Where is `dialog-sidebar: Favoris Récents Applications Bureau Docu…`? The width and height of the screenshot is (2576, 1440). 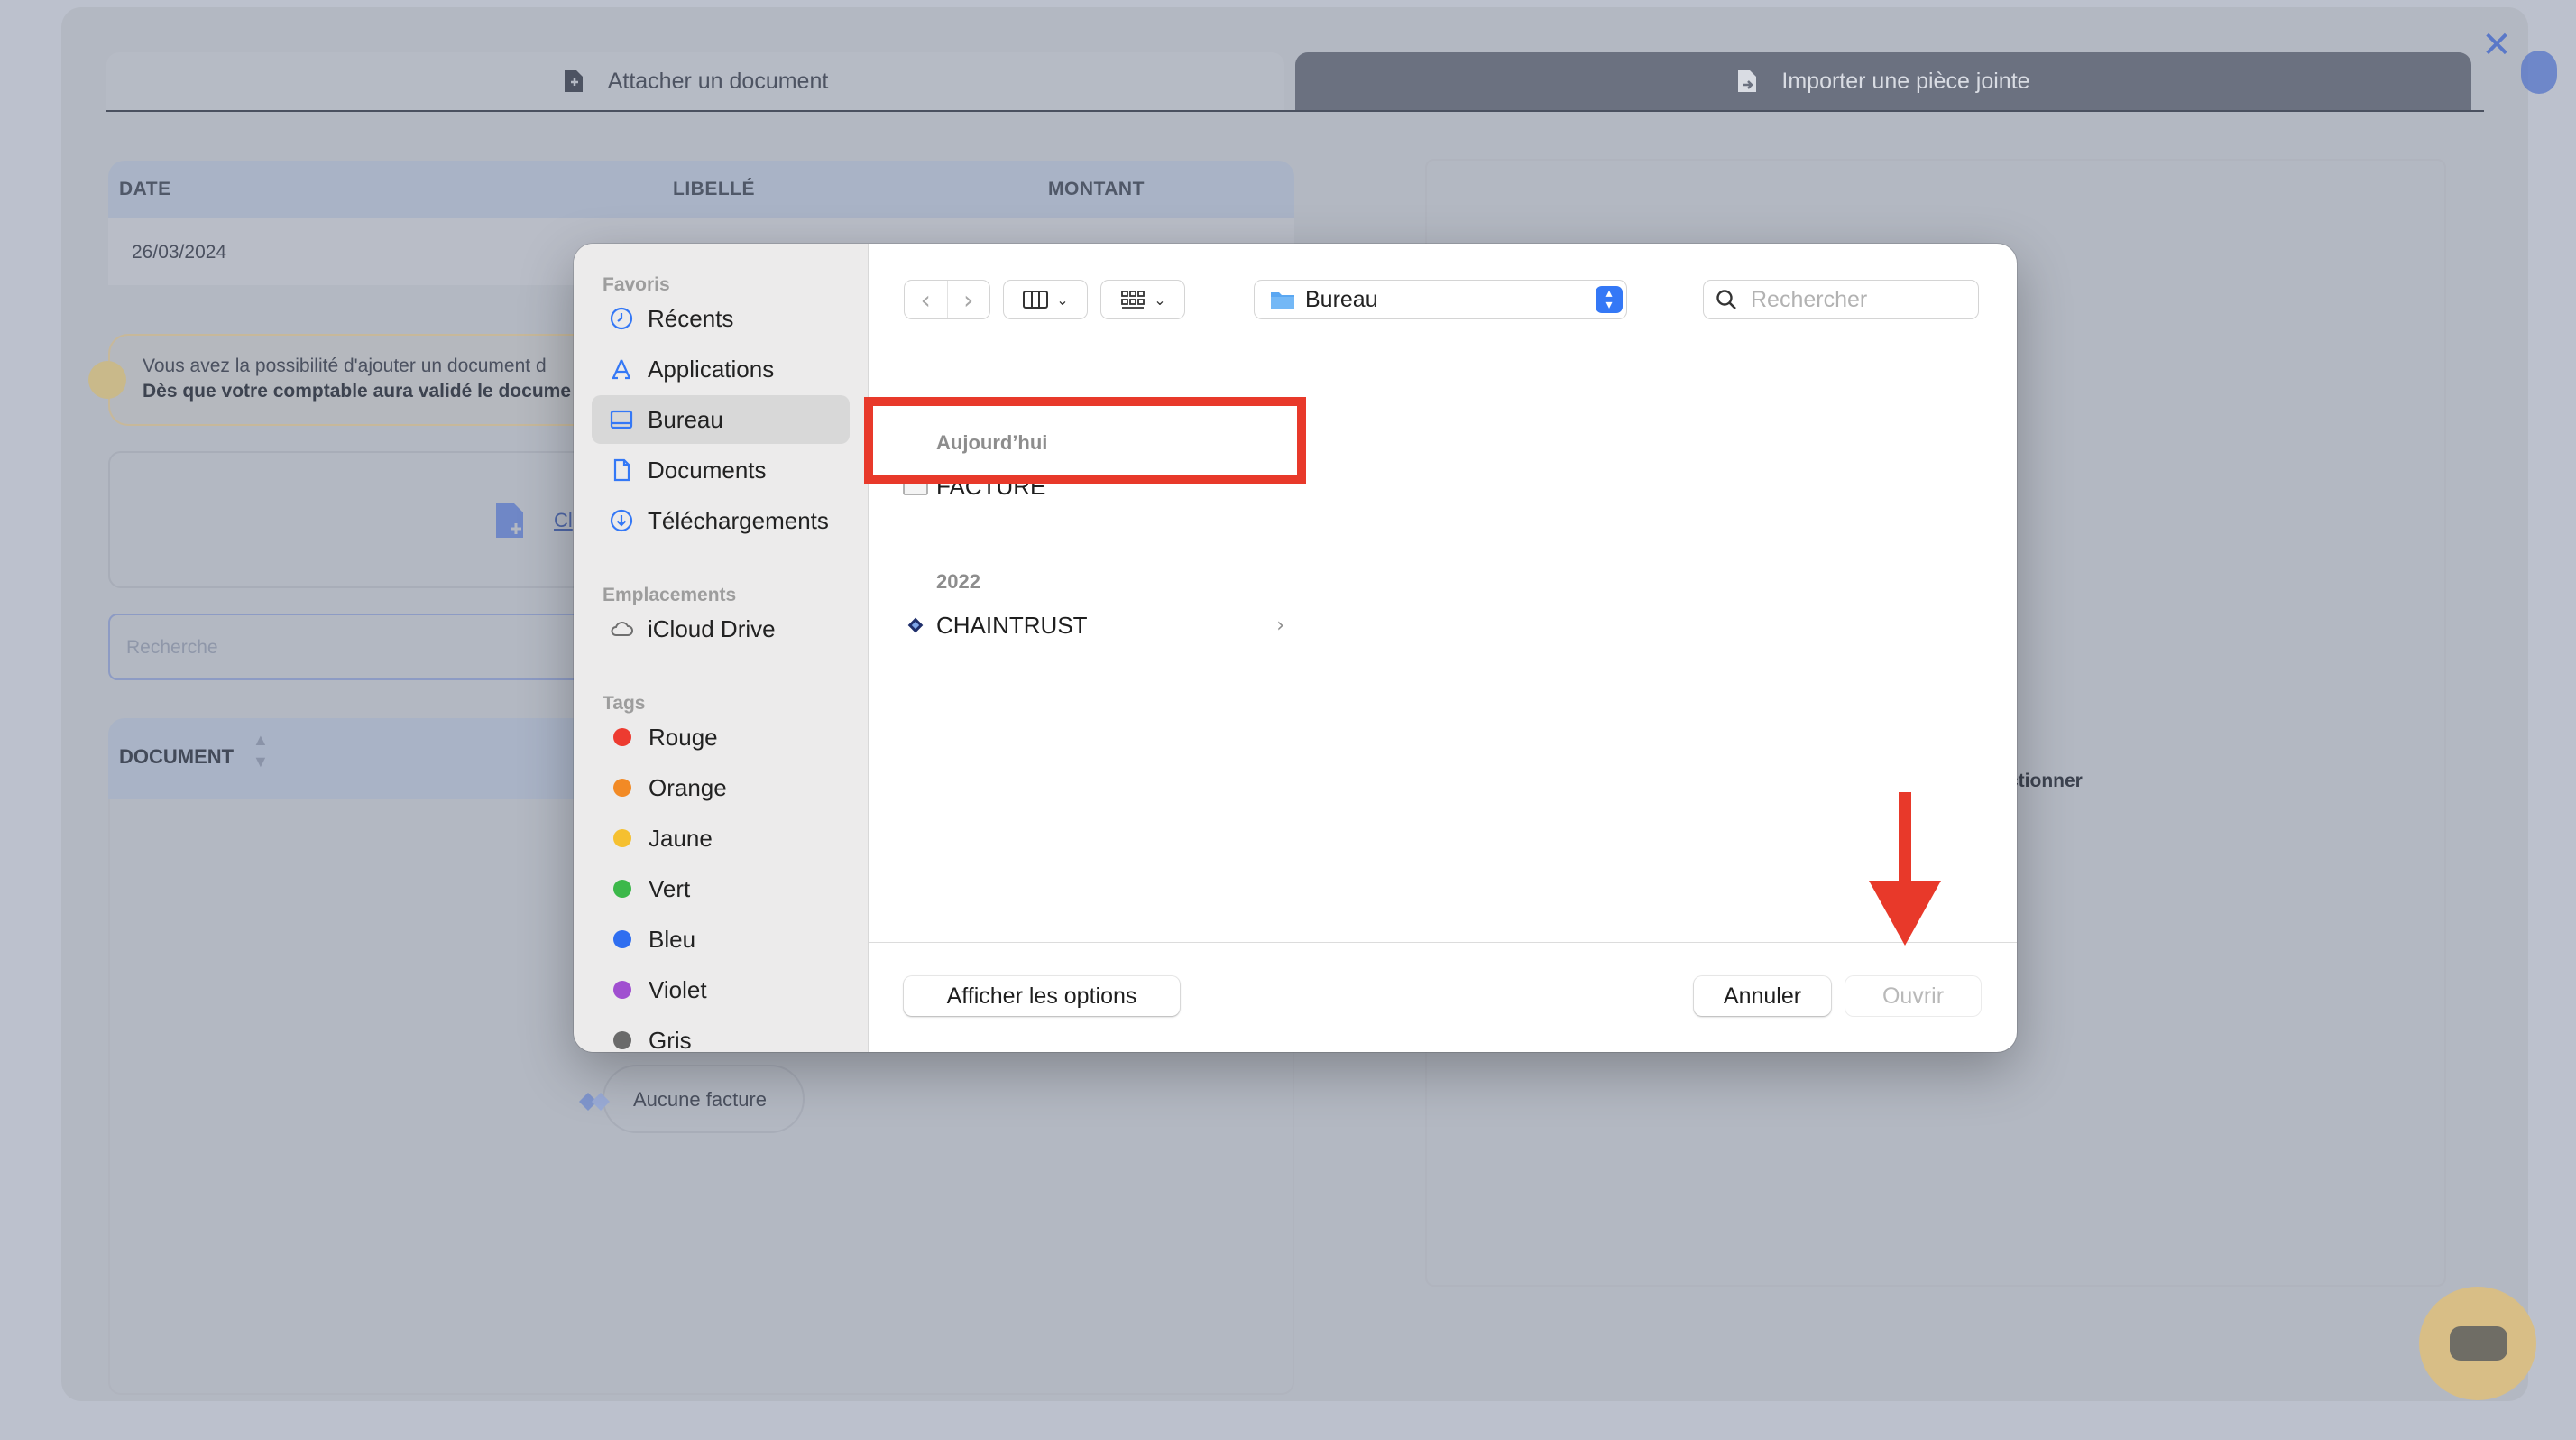
dialog-sidebar: Favoris Récents Applications Bureau Docu… is located at coordinates (721, 648).